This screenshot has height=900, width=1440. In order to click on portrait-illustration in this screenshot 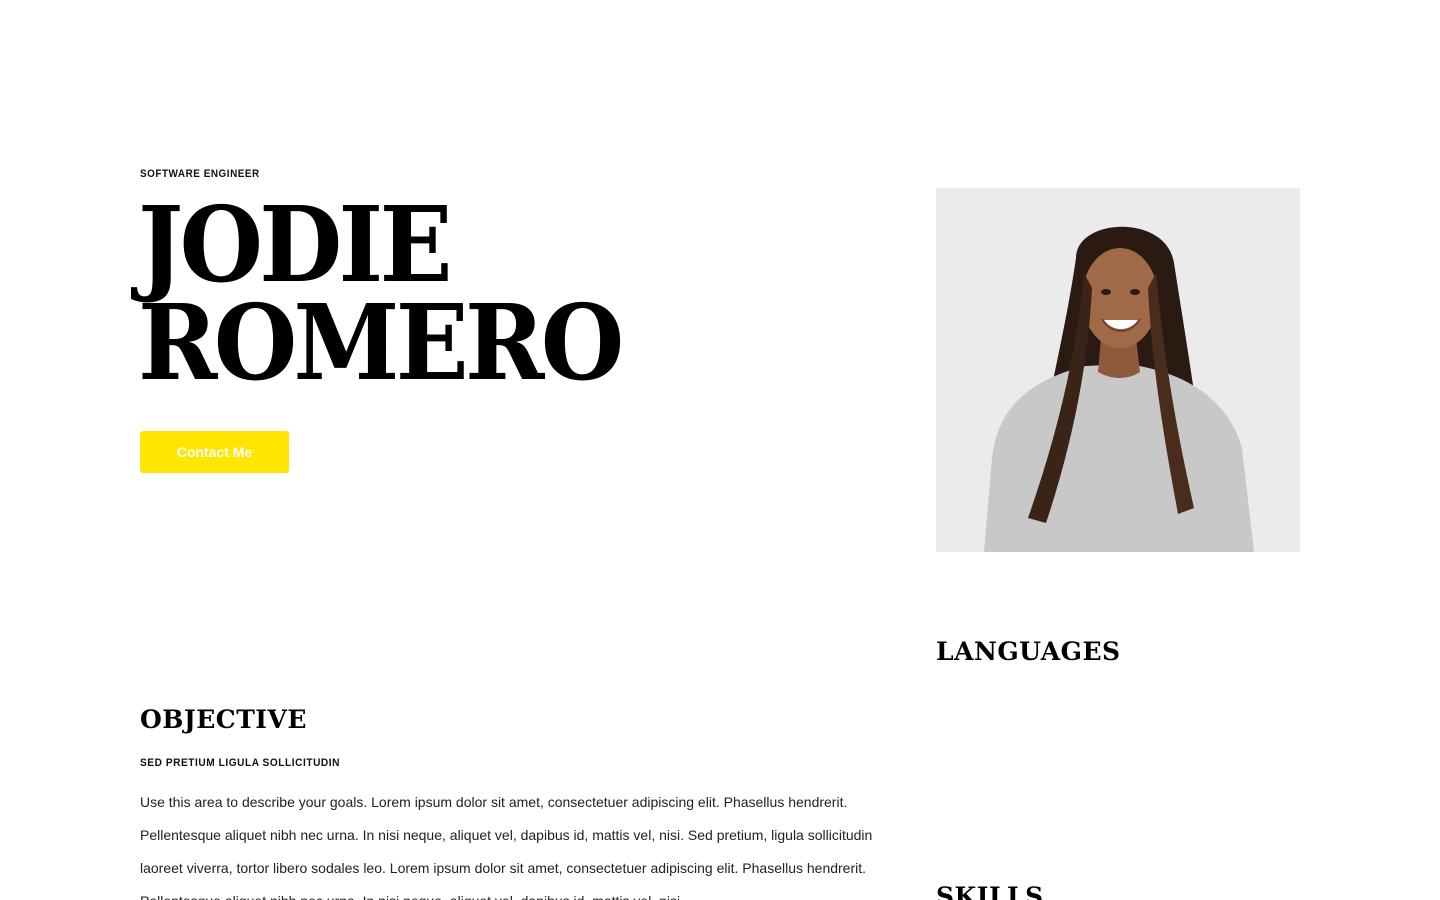, I will do `click(1118, 370)`.